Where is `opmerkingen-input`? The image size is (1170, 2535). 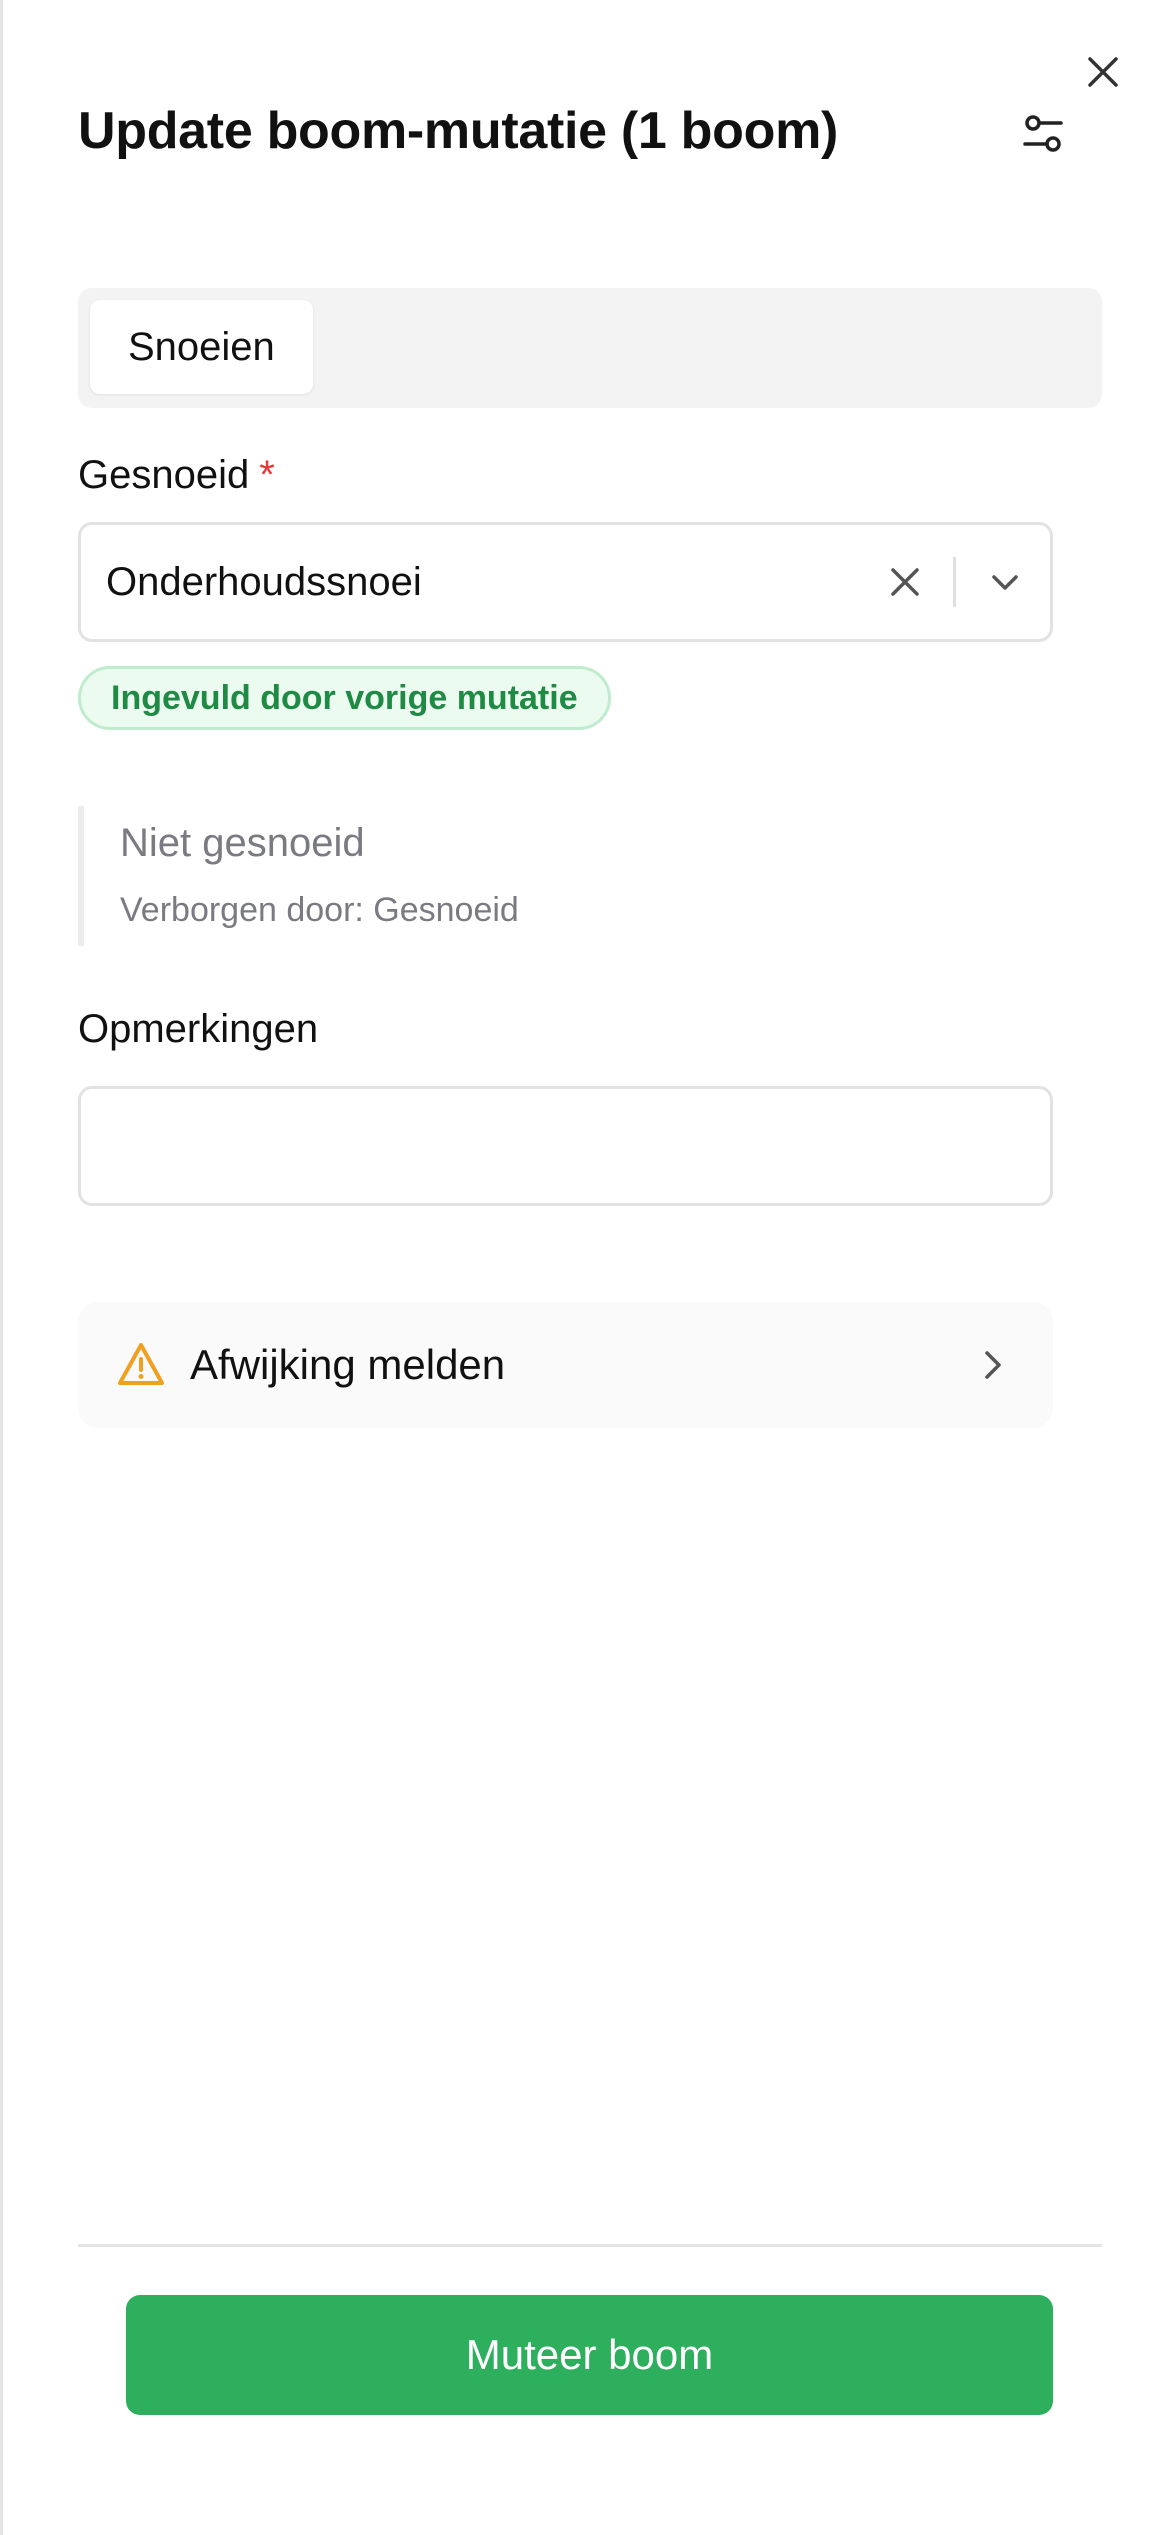 opmerkingen-input is located at coordinates (565, 1146).